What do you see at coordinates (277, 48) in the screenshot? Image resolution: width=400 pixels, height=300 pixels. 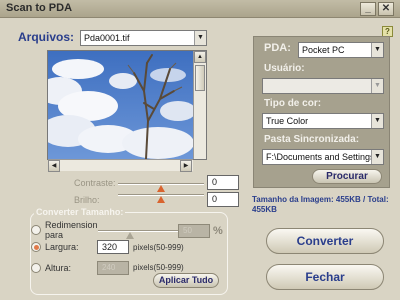 I see `pda-label: PDA:` at bounding box center [277, 48].